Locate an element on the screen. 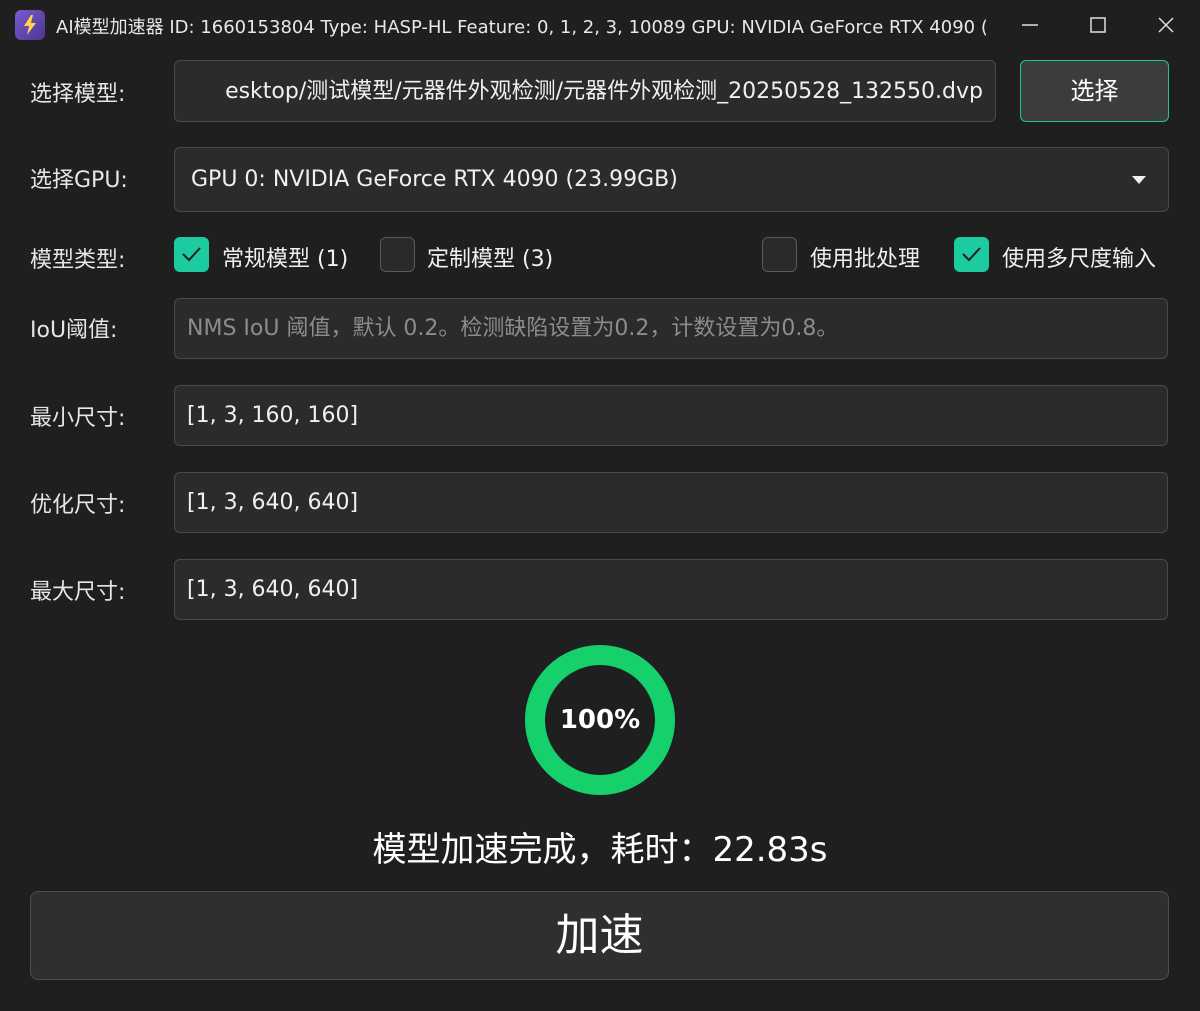 Image resolution: width=1200 pixels, height=1011 pixels. model-label: 选择模型: is located at coordinates (78, 94).